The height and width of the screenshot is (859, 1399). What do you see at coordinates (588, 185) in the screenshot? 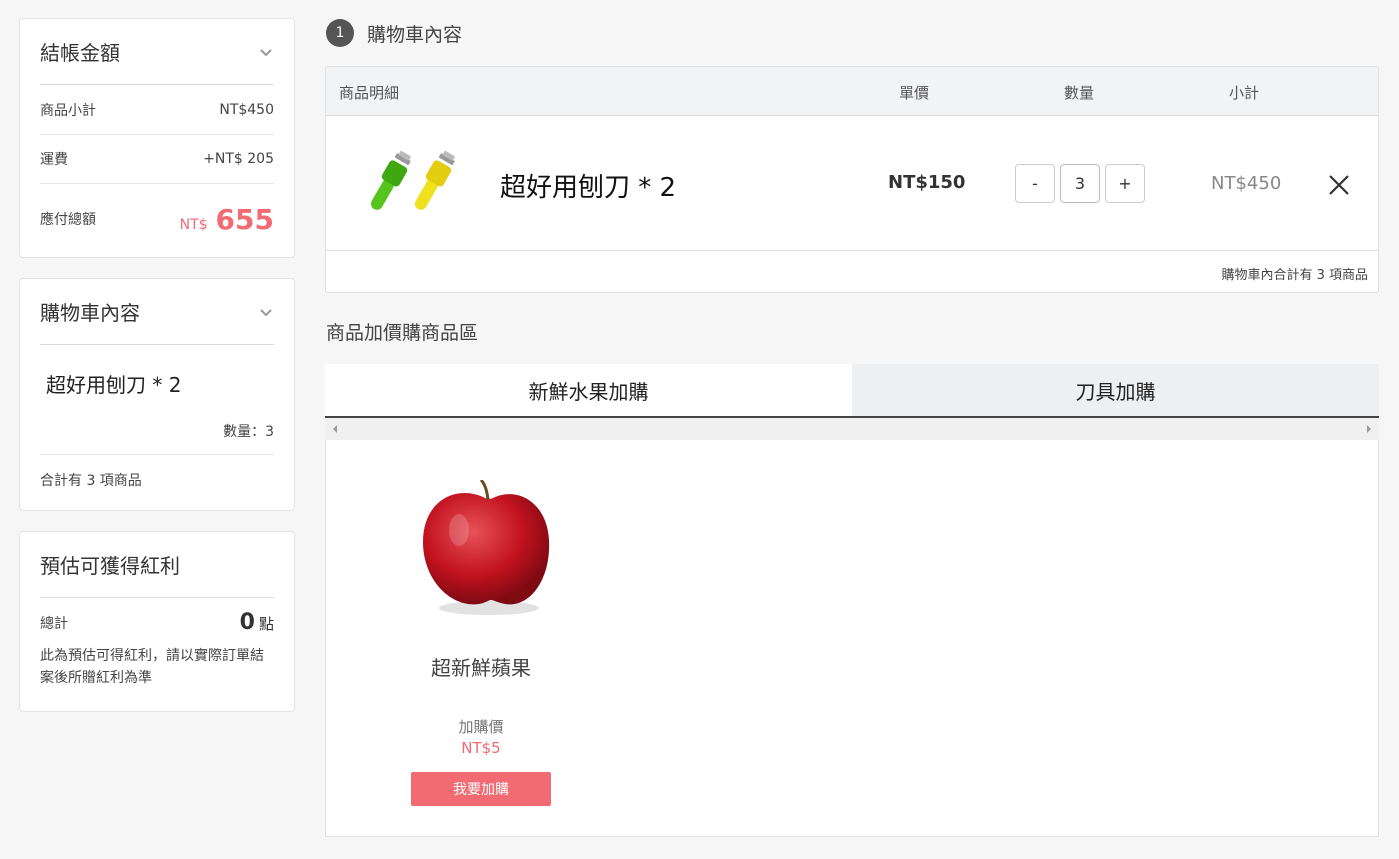
I see `cart-item-name: 超好用刨刀 * 2` at bounding box center [588, 185].